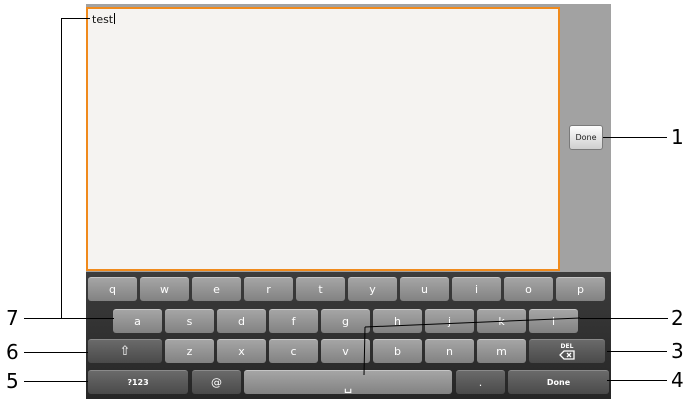 This screenshot has width=695, height=399. What do you see at coordinates (372, 289) in the screenshot?
I see `key-y: y` at bounding box center [372, 289].